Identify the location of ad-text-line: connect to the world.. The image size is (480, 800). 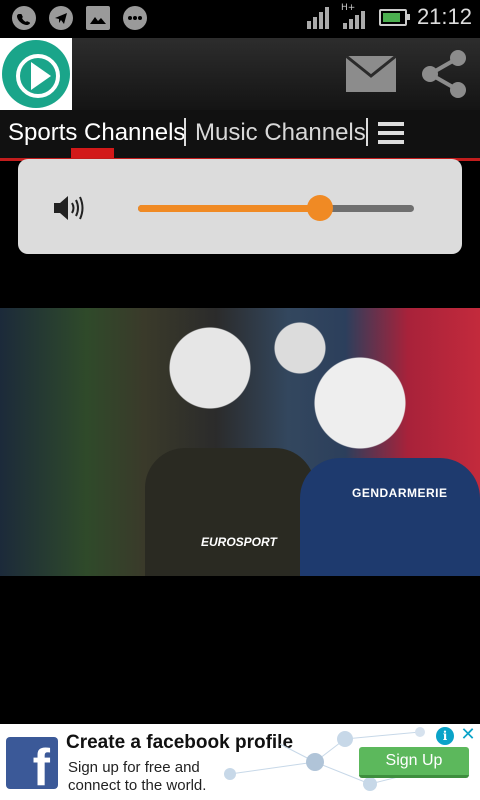
(137, 785).